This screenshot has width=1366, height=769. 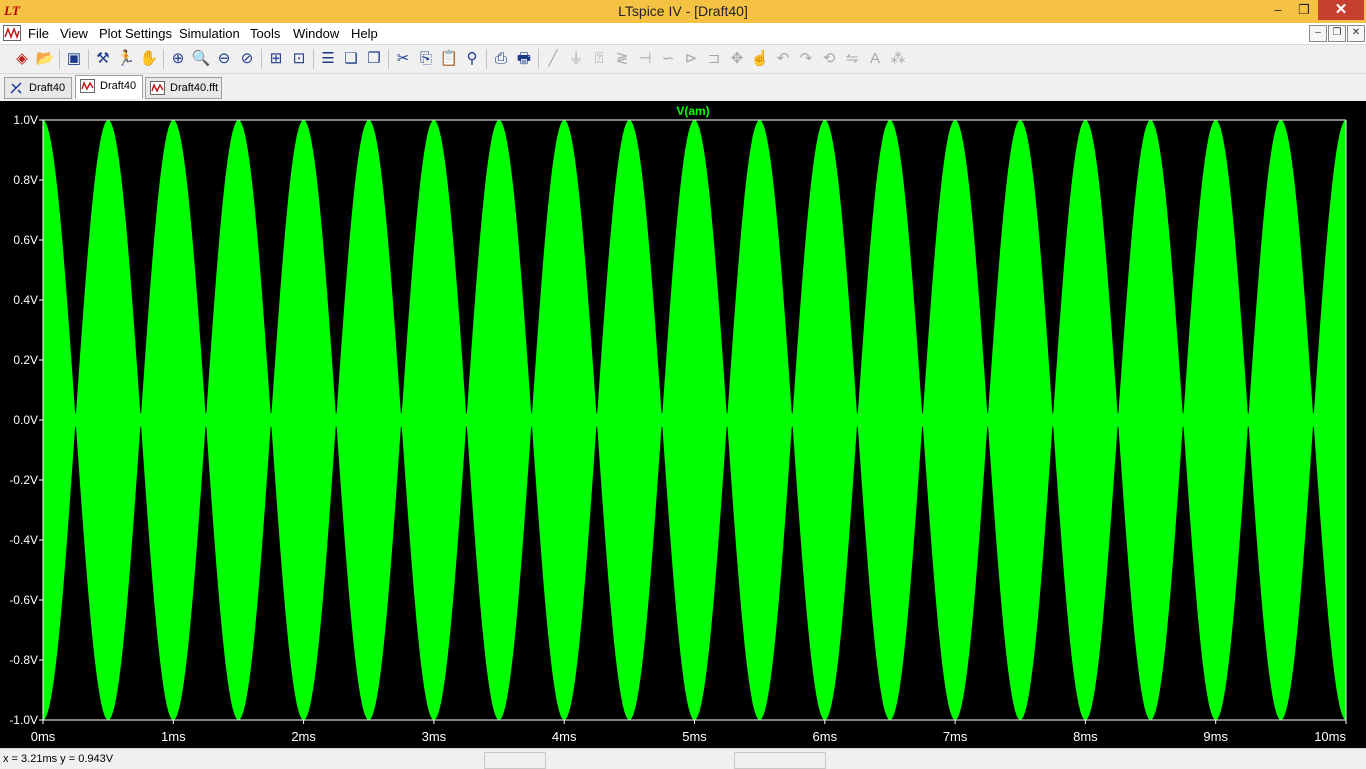 What do you see at coordinates (806, 59) in the screenshot?
I see `redo-icon: ↷` at bounding box center [806, 59].